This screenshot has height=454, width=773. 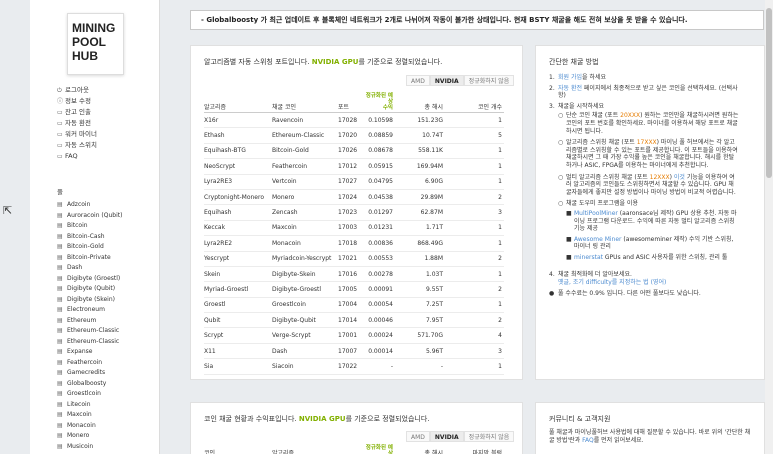 What do you see at coordinates (489, 80) in the screenshot?
I see `no-normalize-button: 정규화하지 않음` at bounding box center [489, 80].